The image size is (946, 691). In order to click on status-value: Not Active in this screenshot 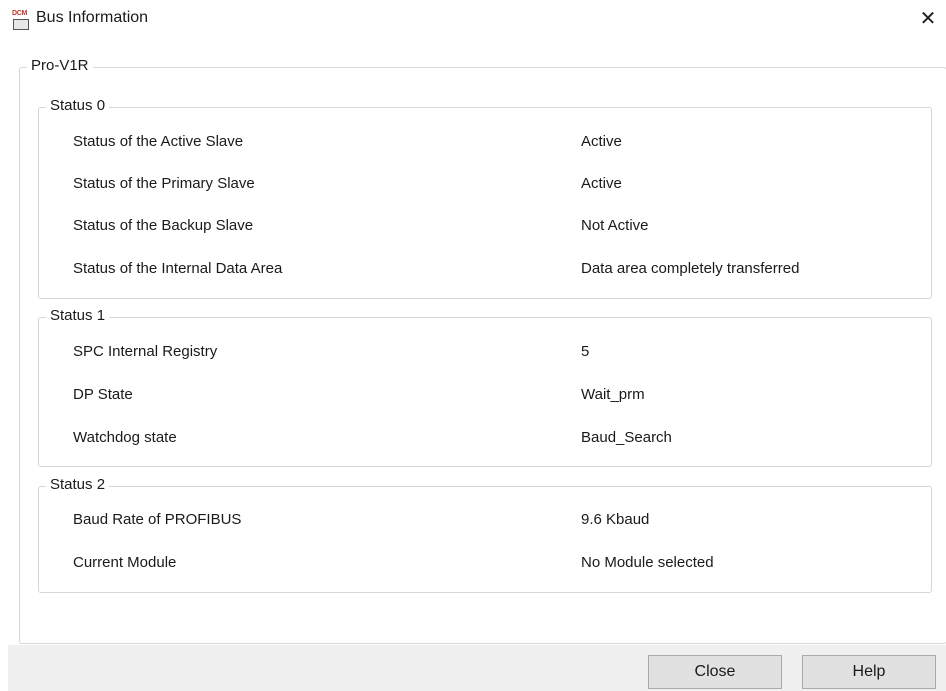, I will do `click(615, 225)`.